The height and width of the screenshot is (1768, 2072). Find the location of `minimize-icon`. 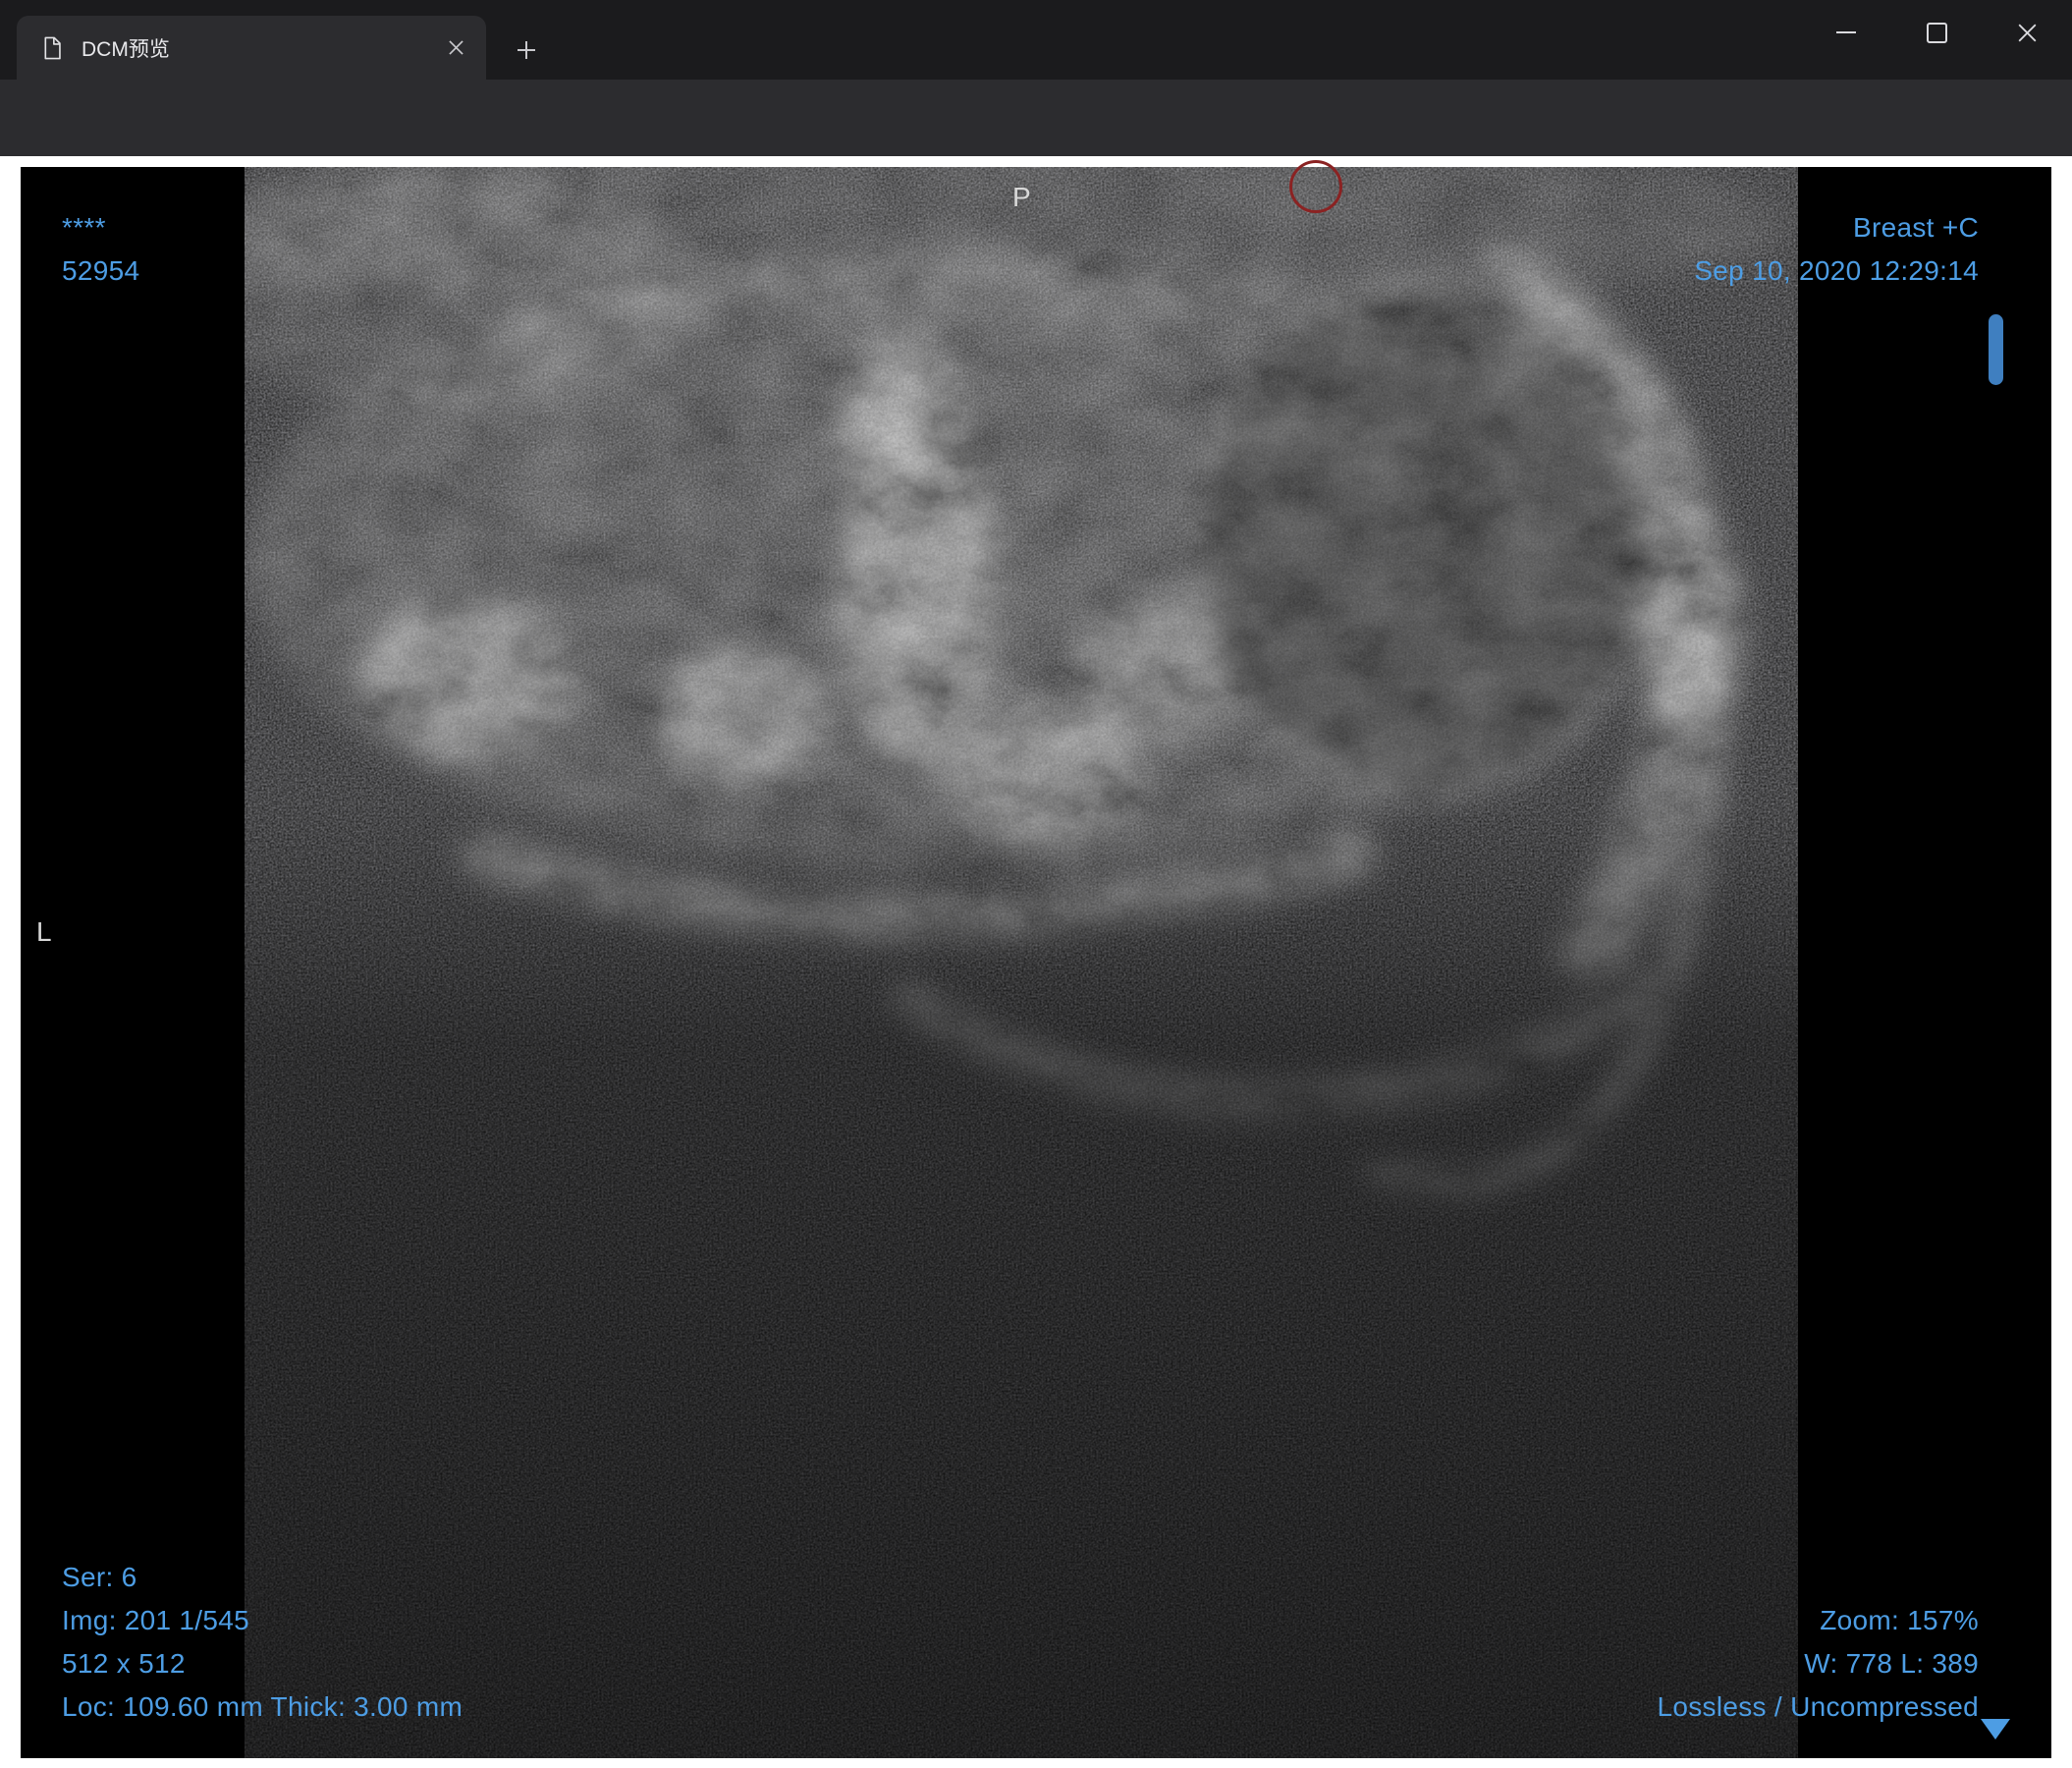

minimize-icon is located at coordinates (1846, 32).